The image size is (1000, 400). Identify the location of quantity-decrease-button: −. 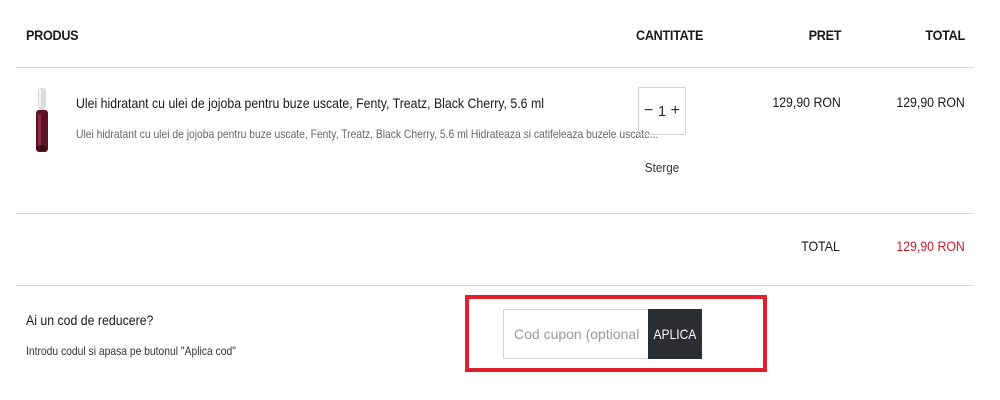
(648, 111).